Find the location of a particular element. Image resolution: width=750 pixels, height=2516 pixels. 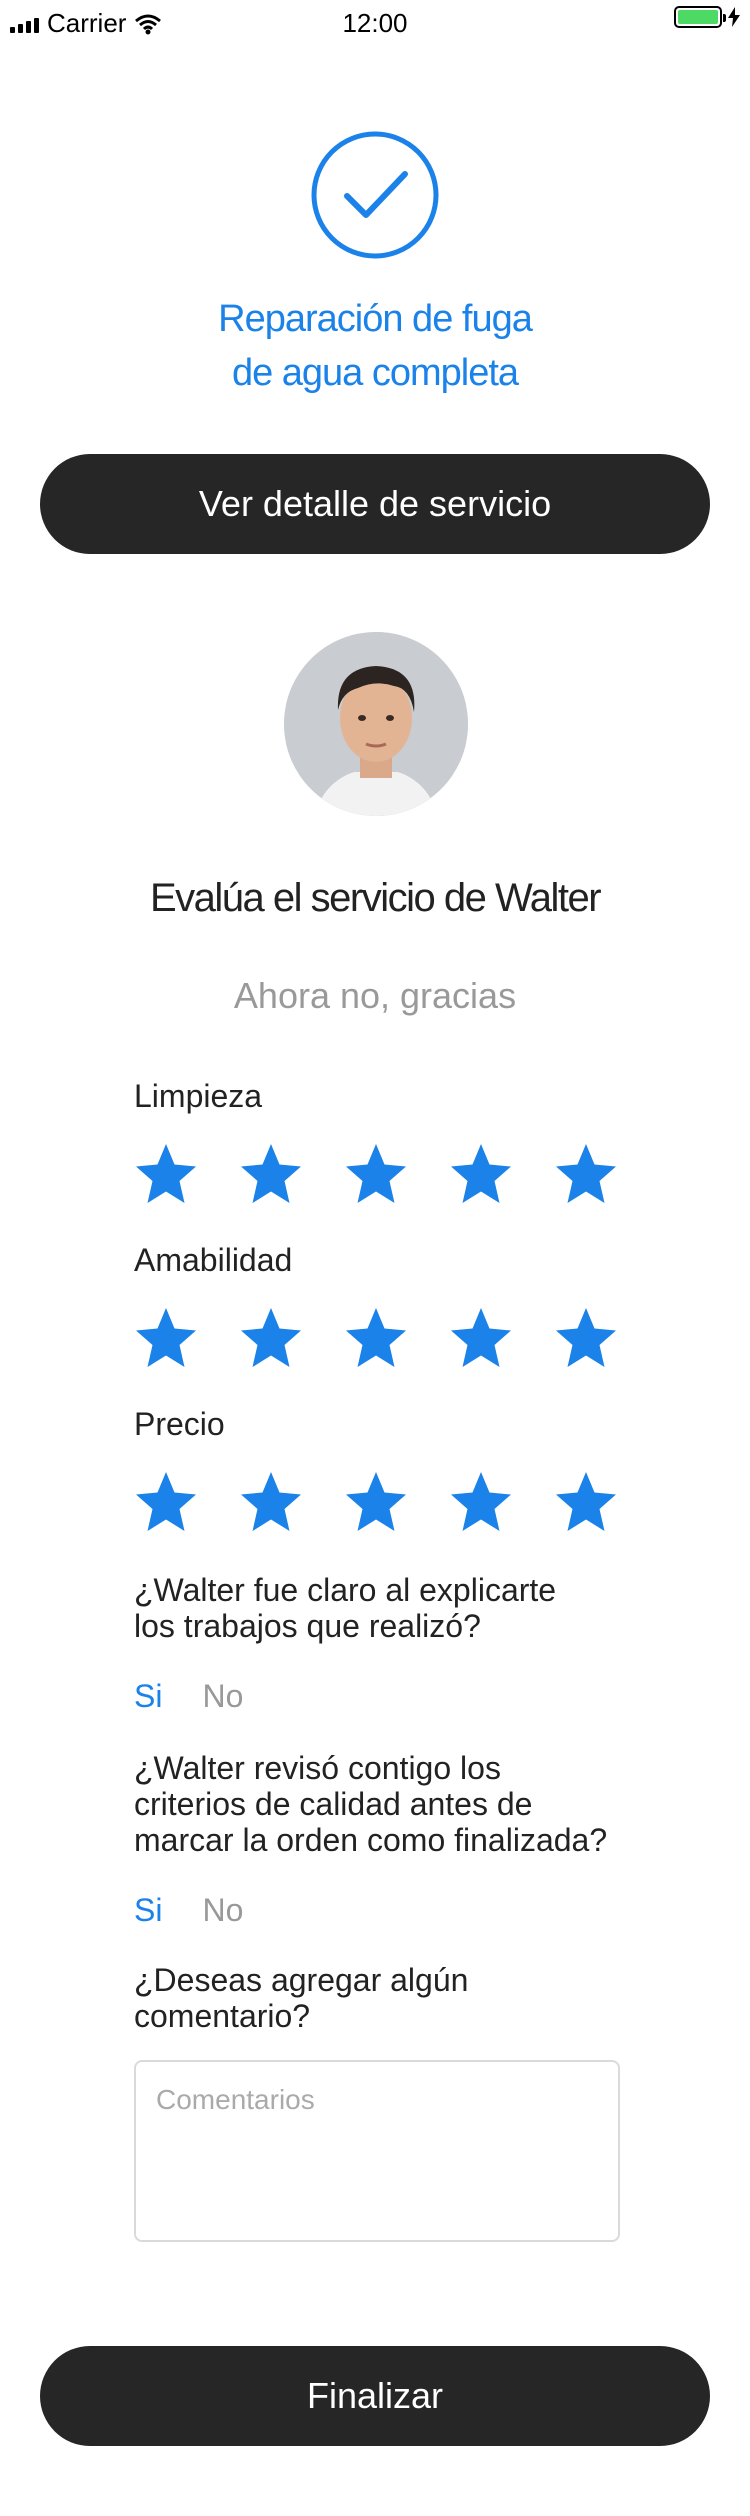

question-2-line-2: criterios de calidad antes de is located at coordinates (333, 1804).